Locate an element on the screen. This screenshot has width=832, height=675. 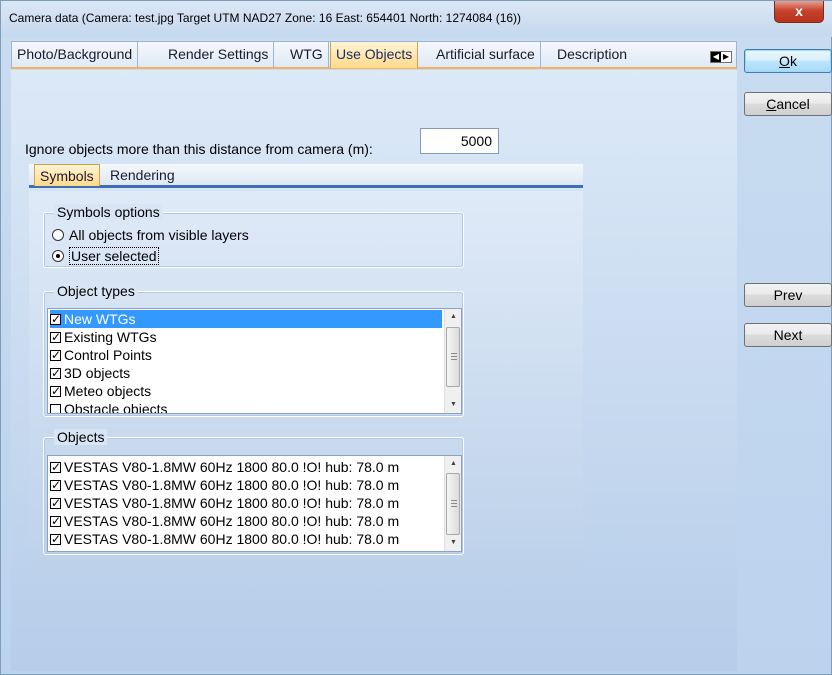
arrow-left-icon: ◀ is located at coordinates (716, 57).